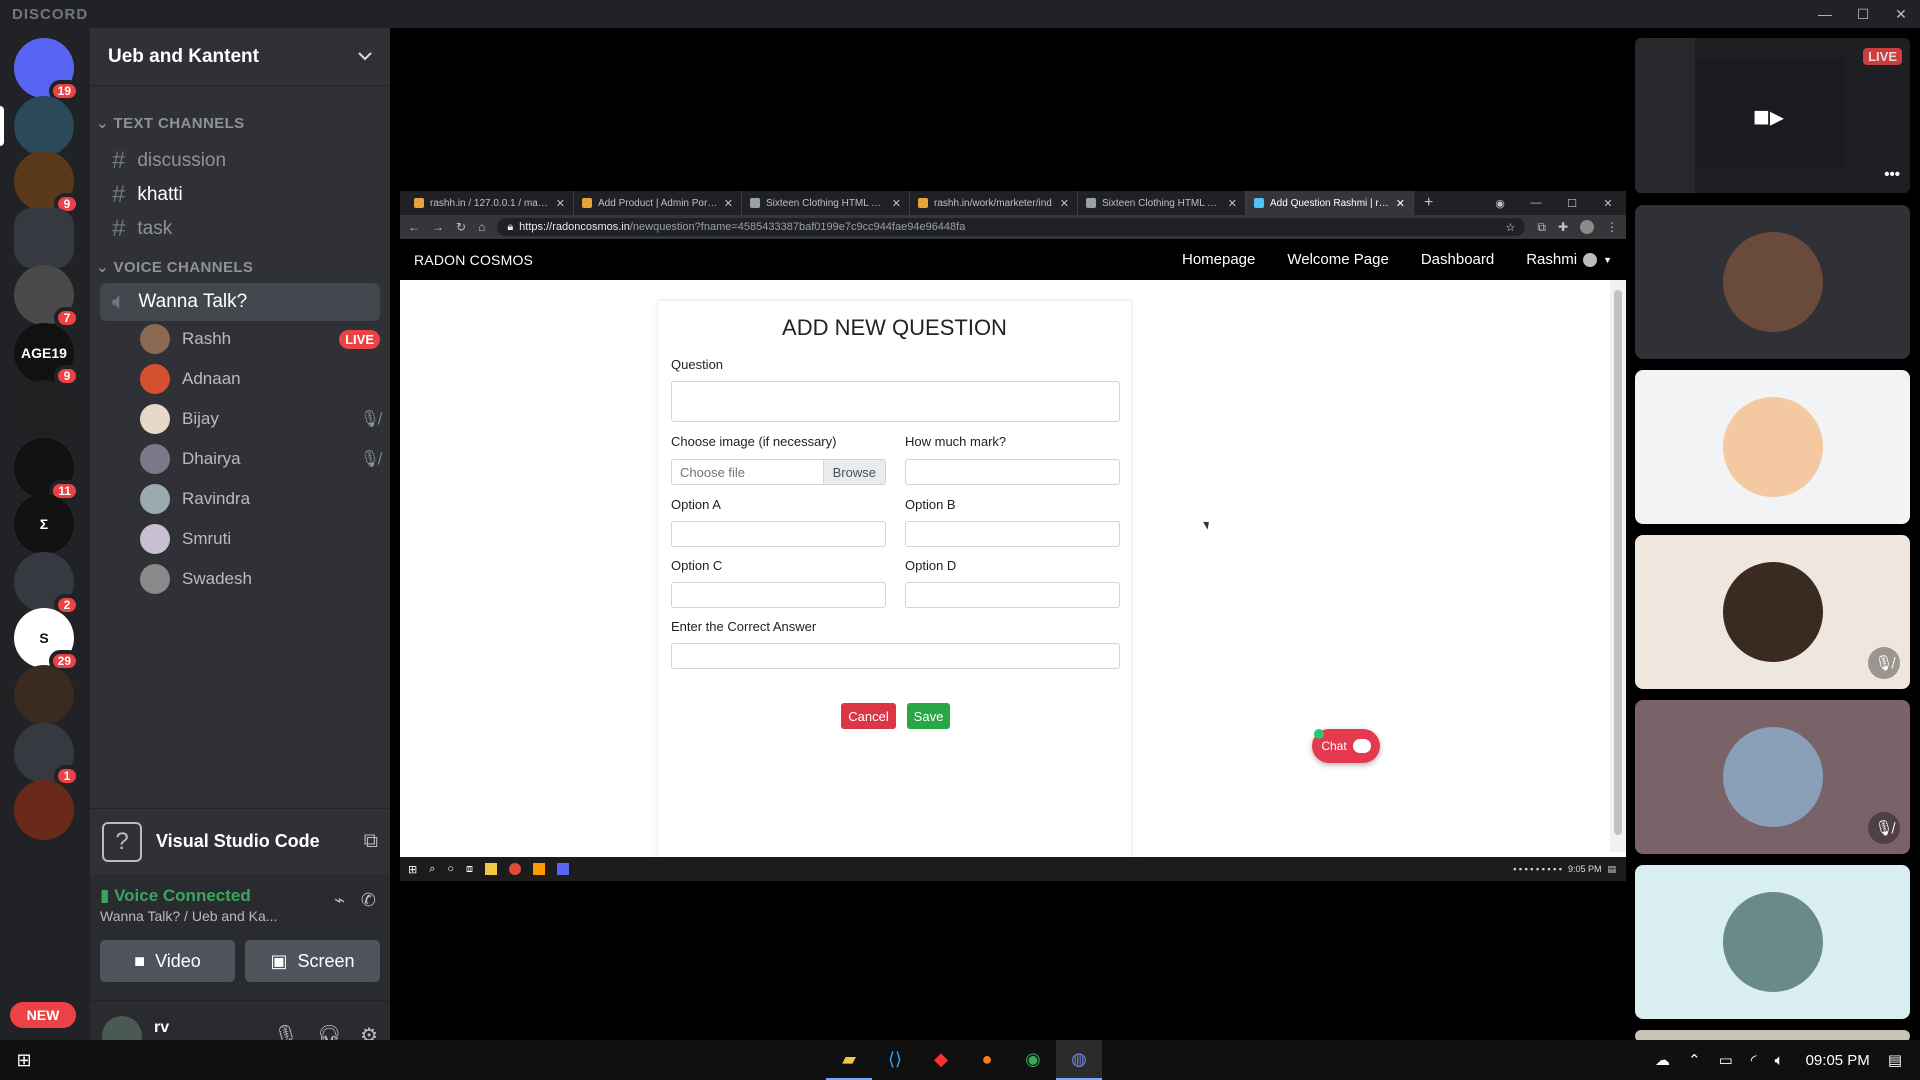 The height and width of the screenshot is (1080, 1920). What do you see at coordinates (371, 841) in the screenshot?
I see `screen-share-icon: ⧉` at bounding box center [371, 841].